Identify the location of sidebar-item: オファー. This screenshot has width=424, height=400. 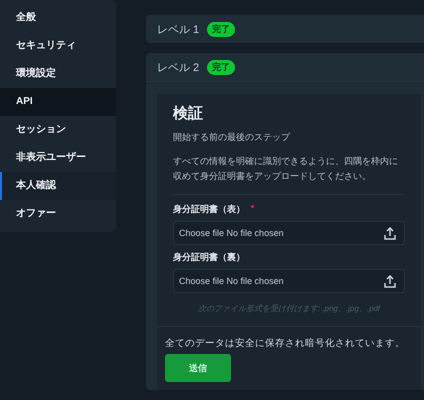
(58, 214).